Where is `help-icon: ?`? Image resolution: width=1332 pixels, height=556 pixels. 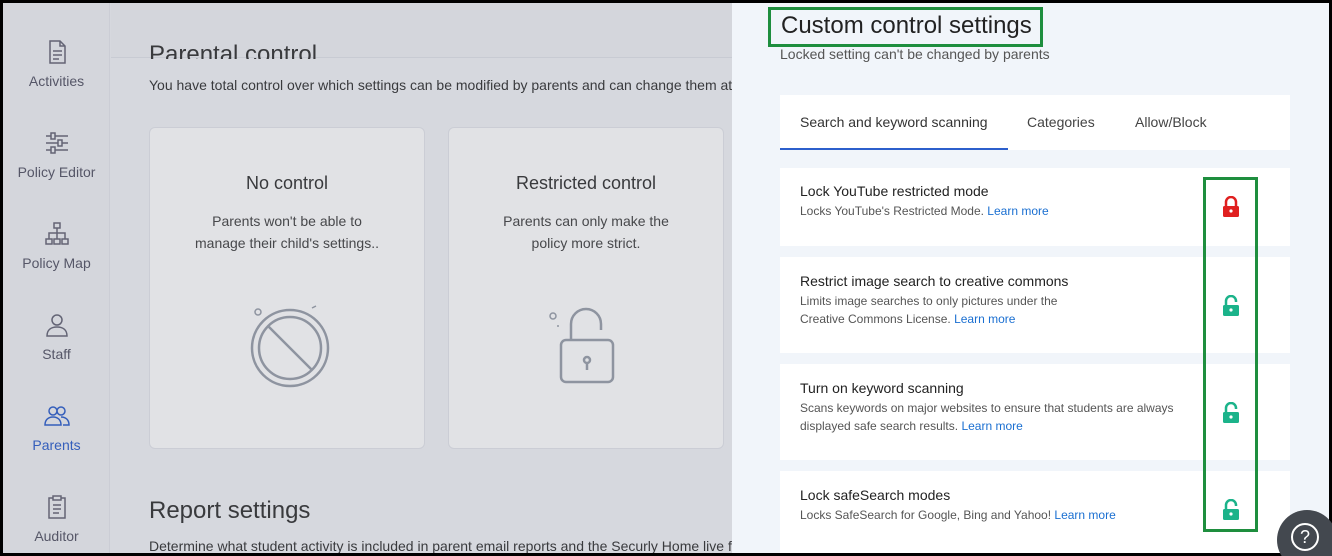
help-icon: ? is located at coordinates (1305, 537).